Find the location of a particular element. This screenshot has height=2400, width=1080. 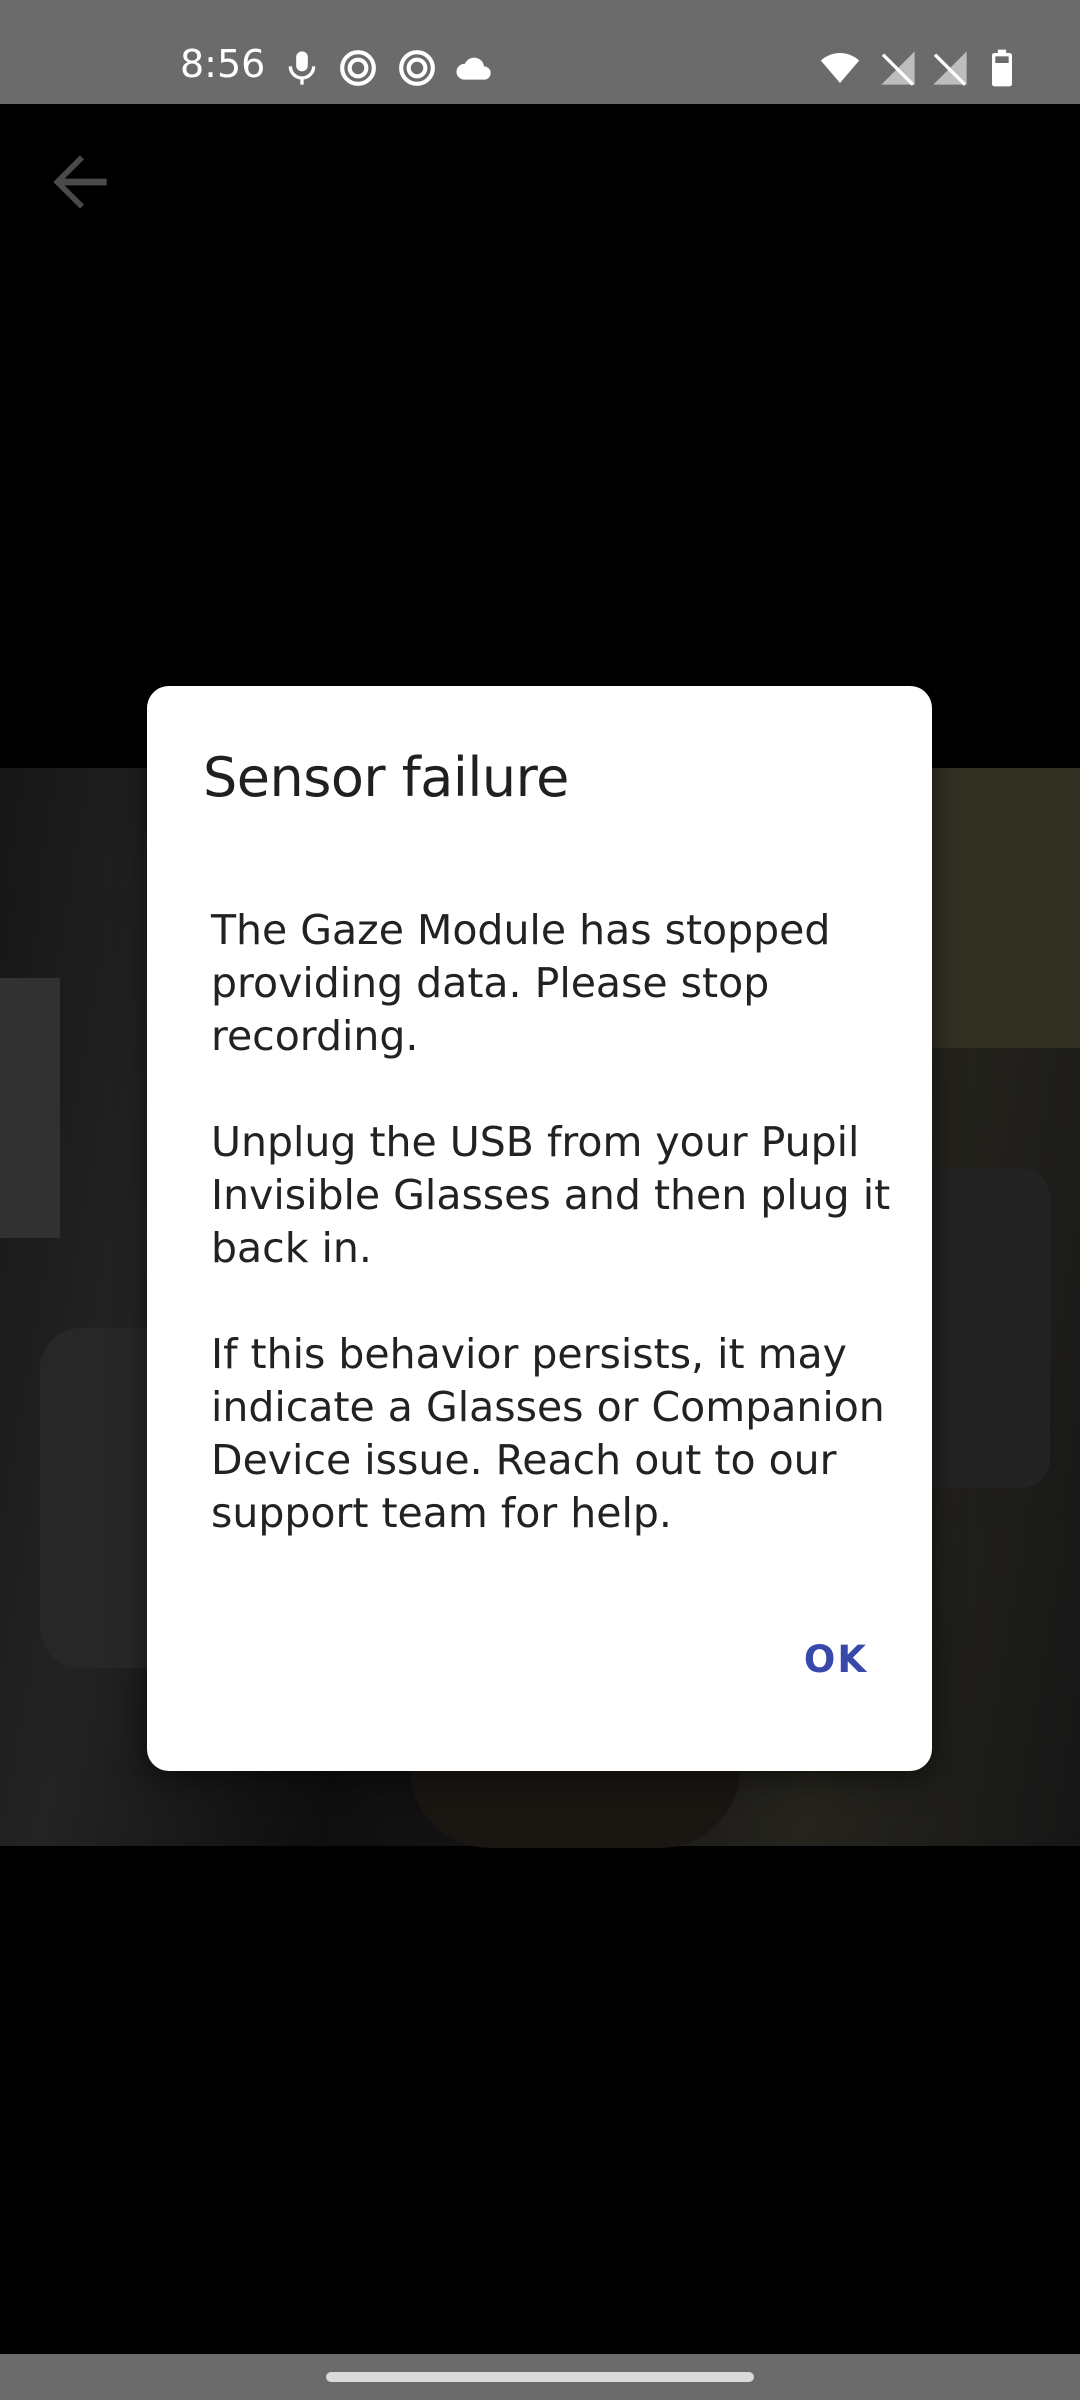

dialog-title: Sensor failure is located at coordinates (386, 777).